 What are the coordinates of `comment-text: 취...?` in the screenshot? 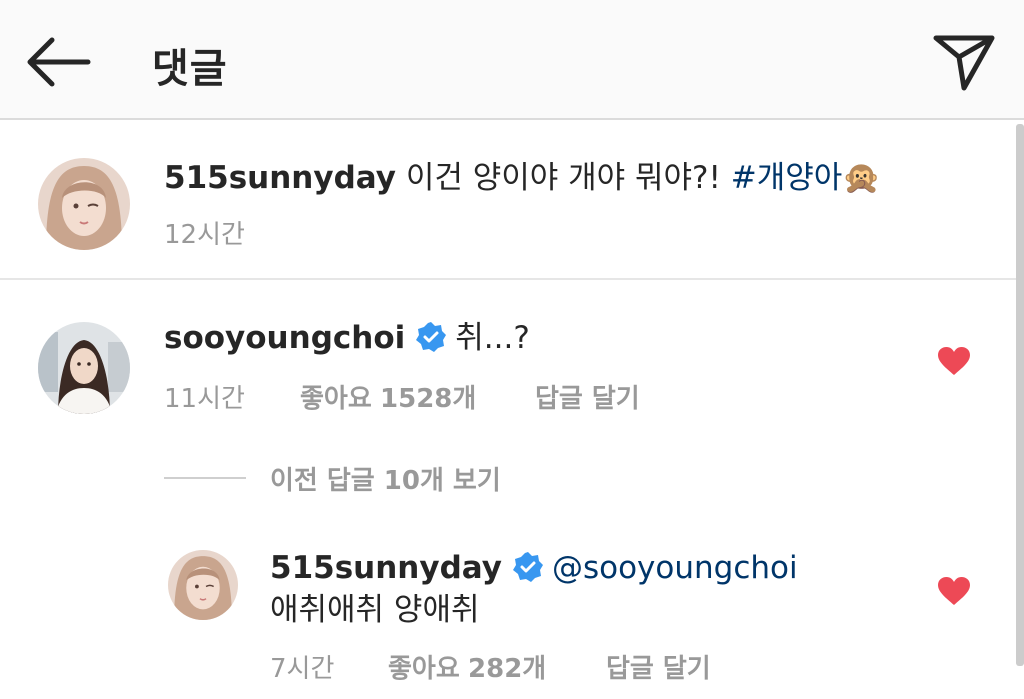 It's located at (492, 338).